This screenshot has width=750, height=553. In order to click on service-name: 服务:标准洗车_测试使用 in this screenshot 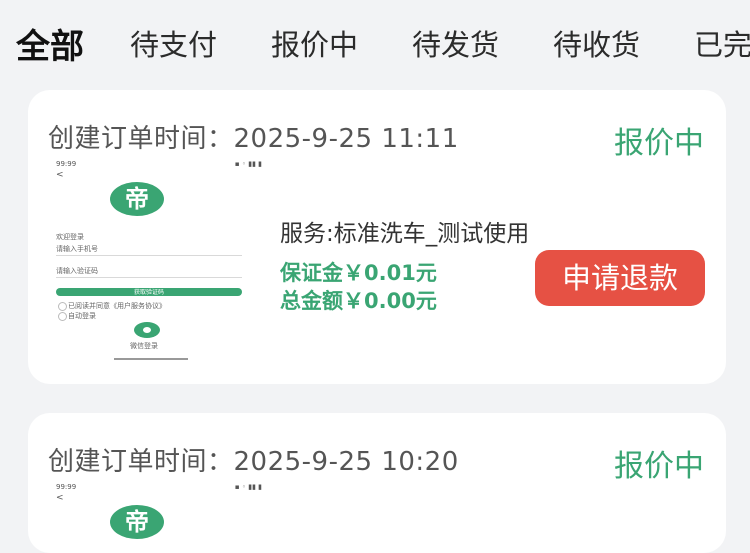, I will do `click(405, 234)`.